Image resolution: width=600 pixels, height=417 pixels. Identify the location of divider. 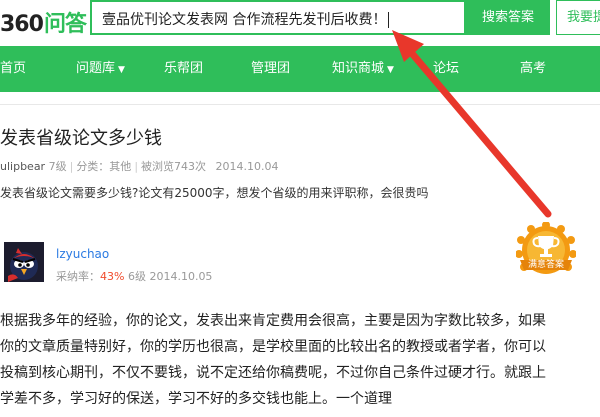
(300, 104).